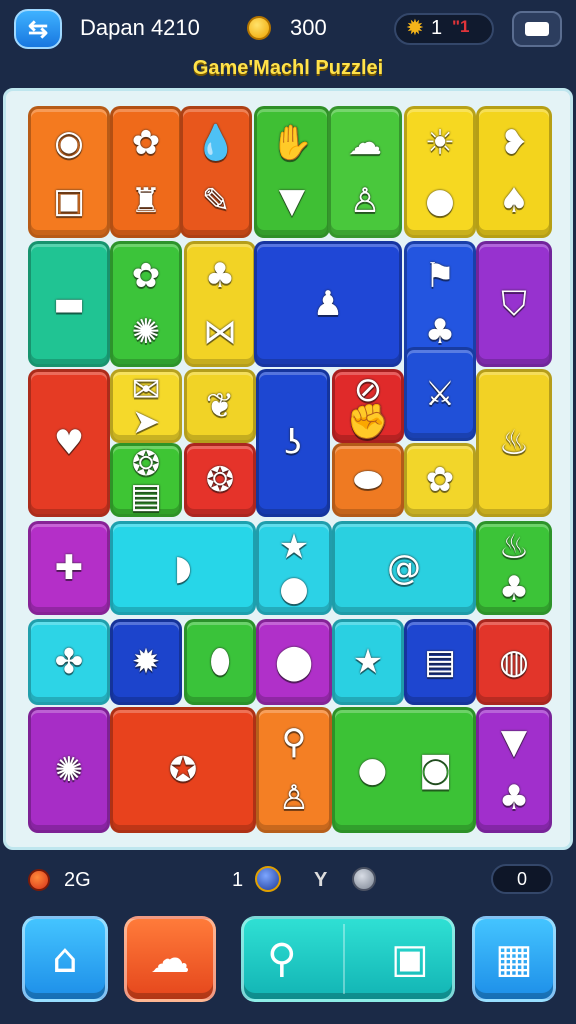 This screenshot has width=576, height=1024. What do you see at coordinates (415, 27) in the screenshot?
I see `gear-icon: ✹` at bounding box center [415, 27].